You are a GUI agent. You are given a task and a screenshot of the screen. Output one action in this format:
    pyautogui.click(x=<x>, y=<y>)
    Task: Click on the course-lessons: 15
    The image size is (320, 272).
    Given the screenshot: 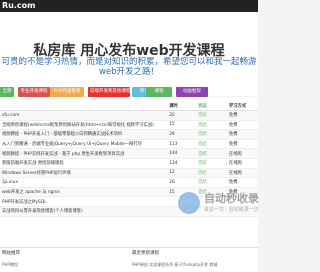 What is the action you would take?
    pyautogui.click(x=182, y=125)
    